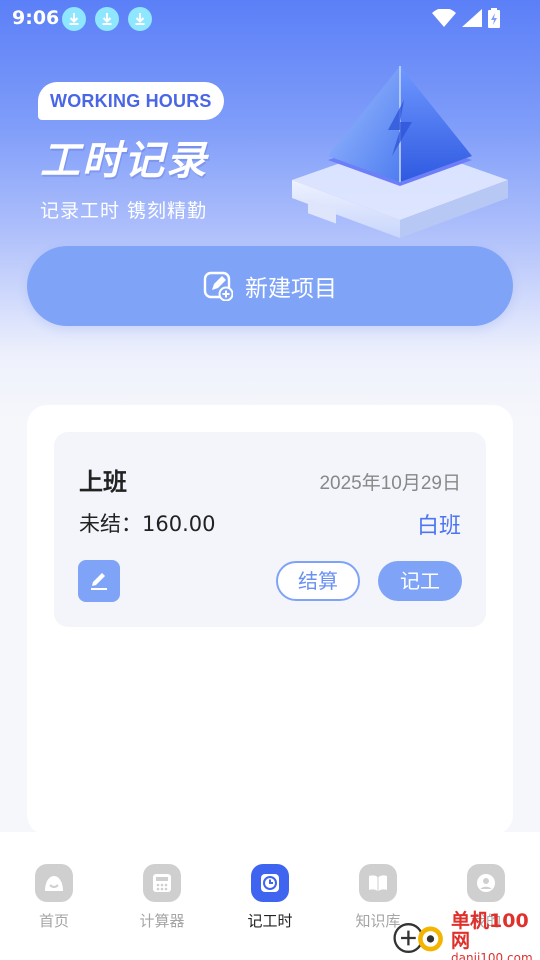 This screenshot has width=540, height=960. What do you see at coordinates (472, 18) in the screenshot?
I see `signal-icon` at bounding box center [472, 18].